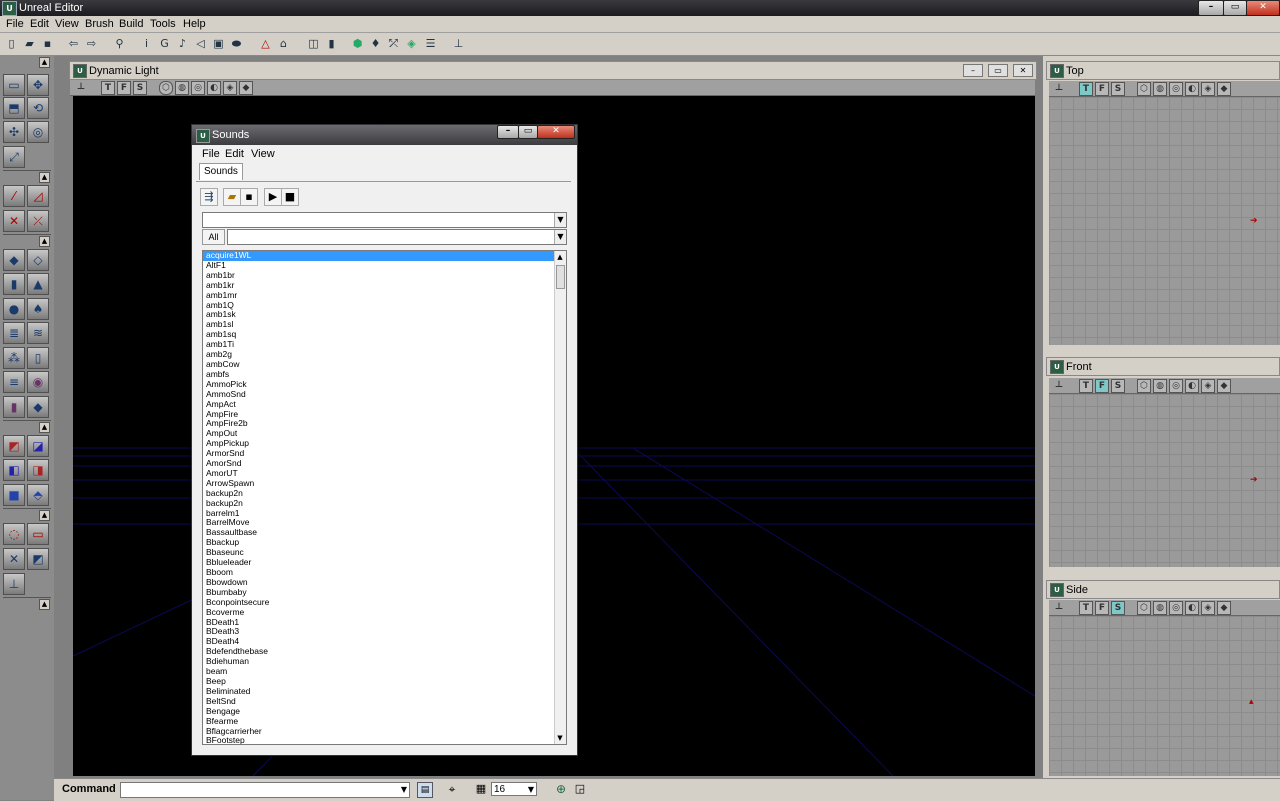  What do you see at coordinates (384, 433) in the screenshot?
I see `list-item: AmpOut` at bounding box center [384, 433].